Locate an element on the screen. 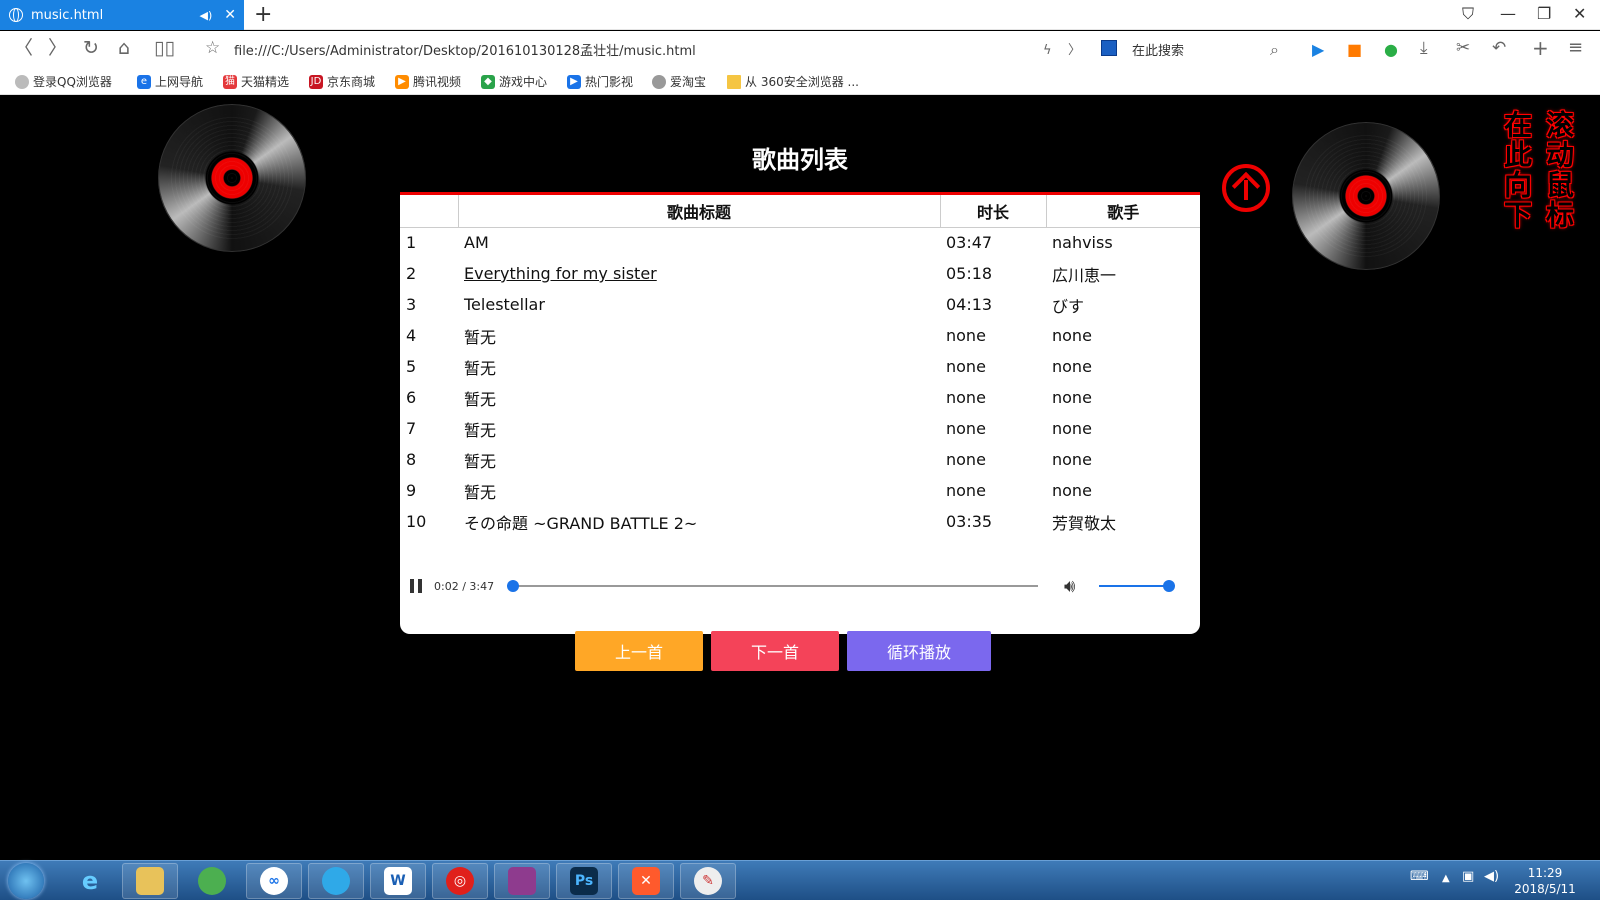  new-tab-button: + is located at coordinates (263, 15).